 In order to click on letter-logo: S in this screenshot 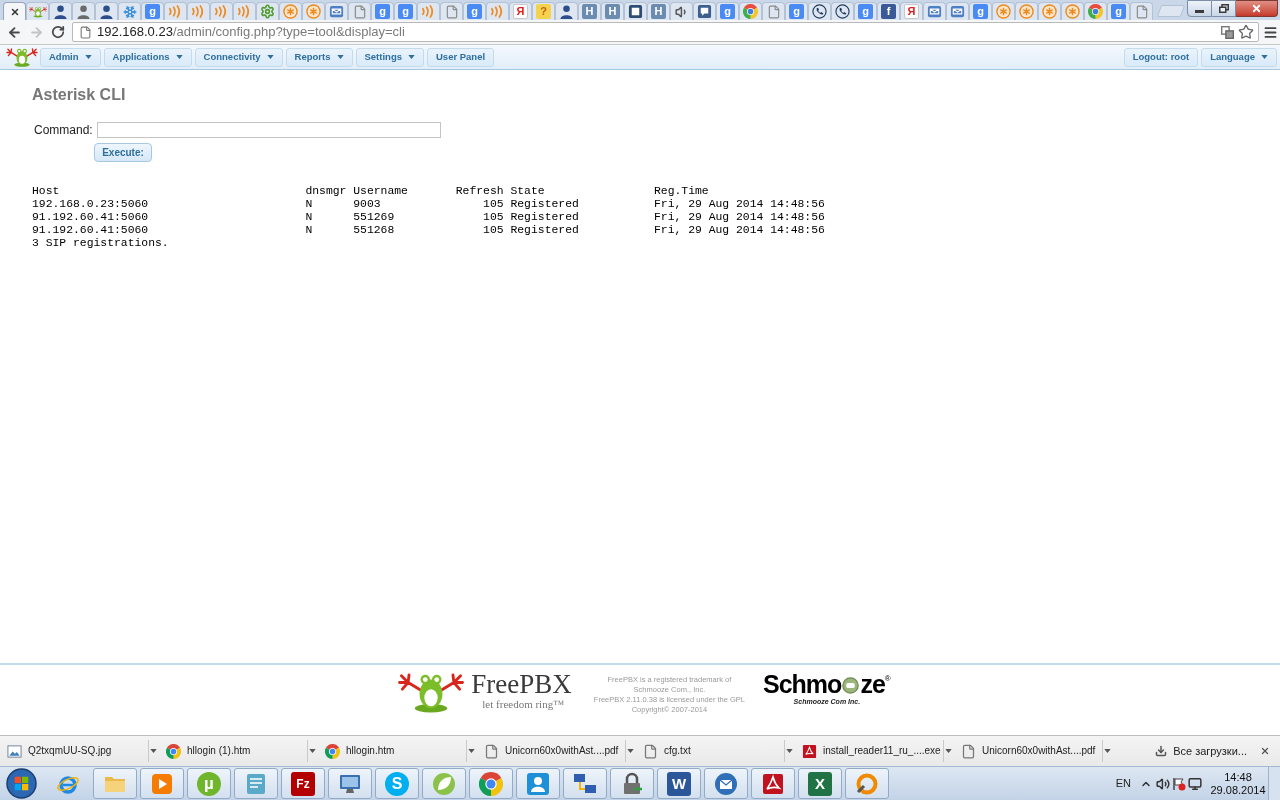, I will do `click(397, 783)`.